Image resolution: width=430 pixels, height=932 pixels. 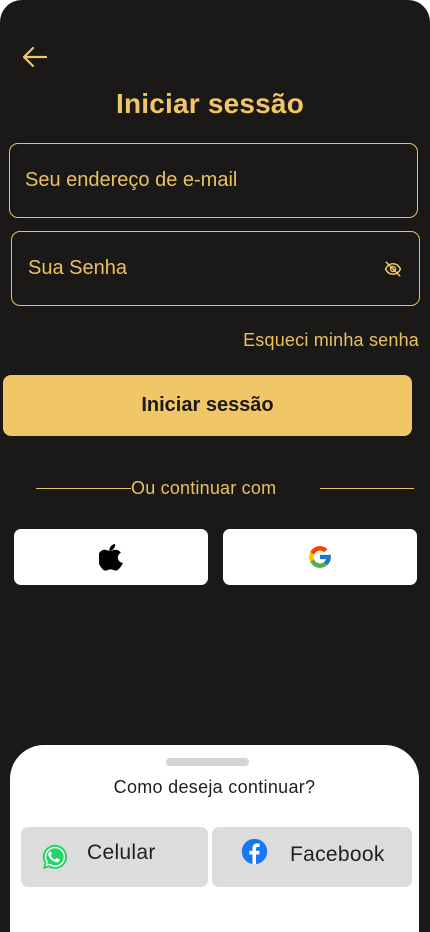 I want to click on eye-off-icon, so click(x=393, y=268).